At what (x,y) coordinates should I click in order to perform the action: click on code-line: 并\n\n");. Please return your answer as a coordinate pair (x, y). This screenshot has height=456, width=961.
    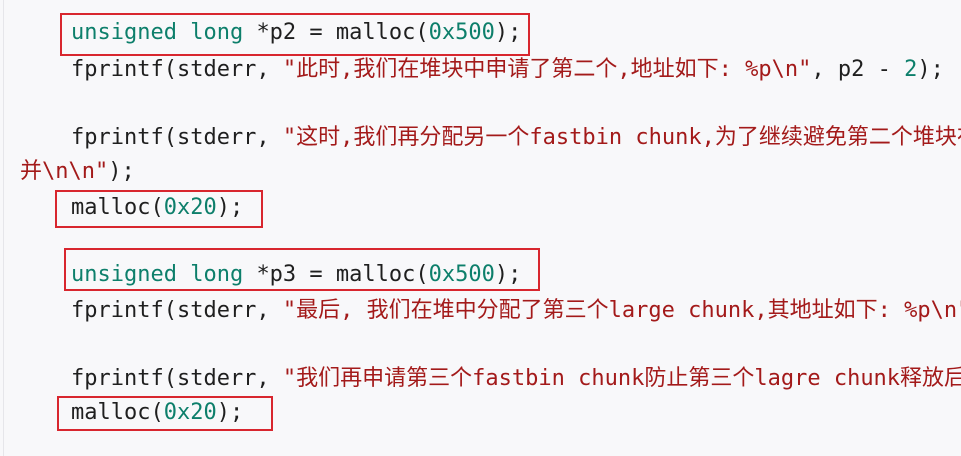
    Looking at the image, I should click on (77, 172).